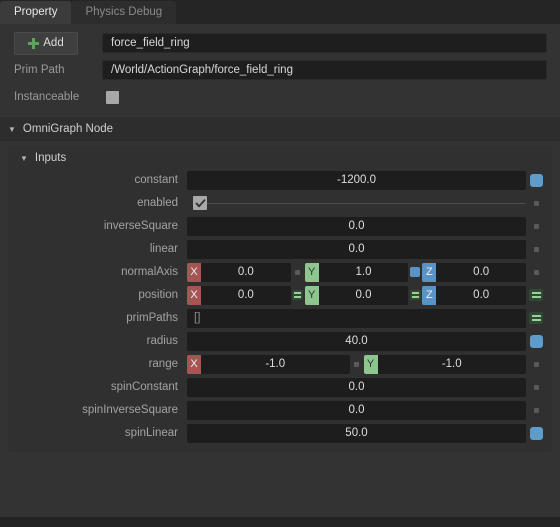 The image size is (560, 527). I want to click on property-control: 40.0, so click(356, 341).